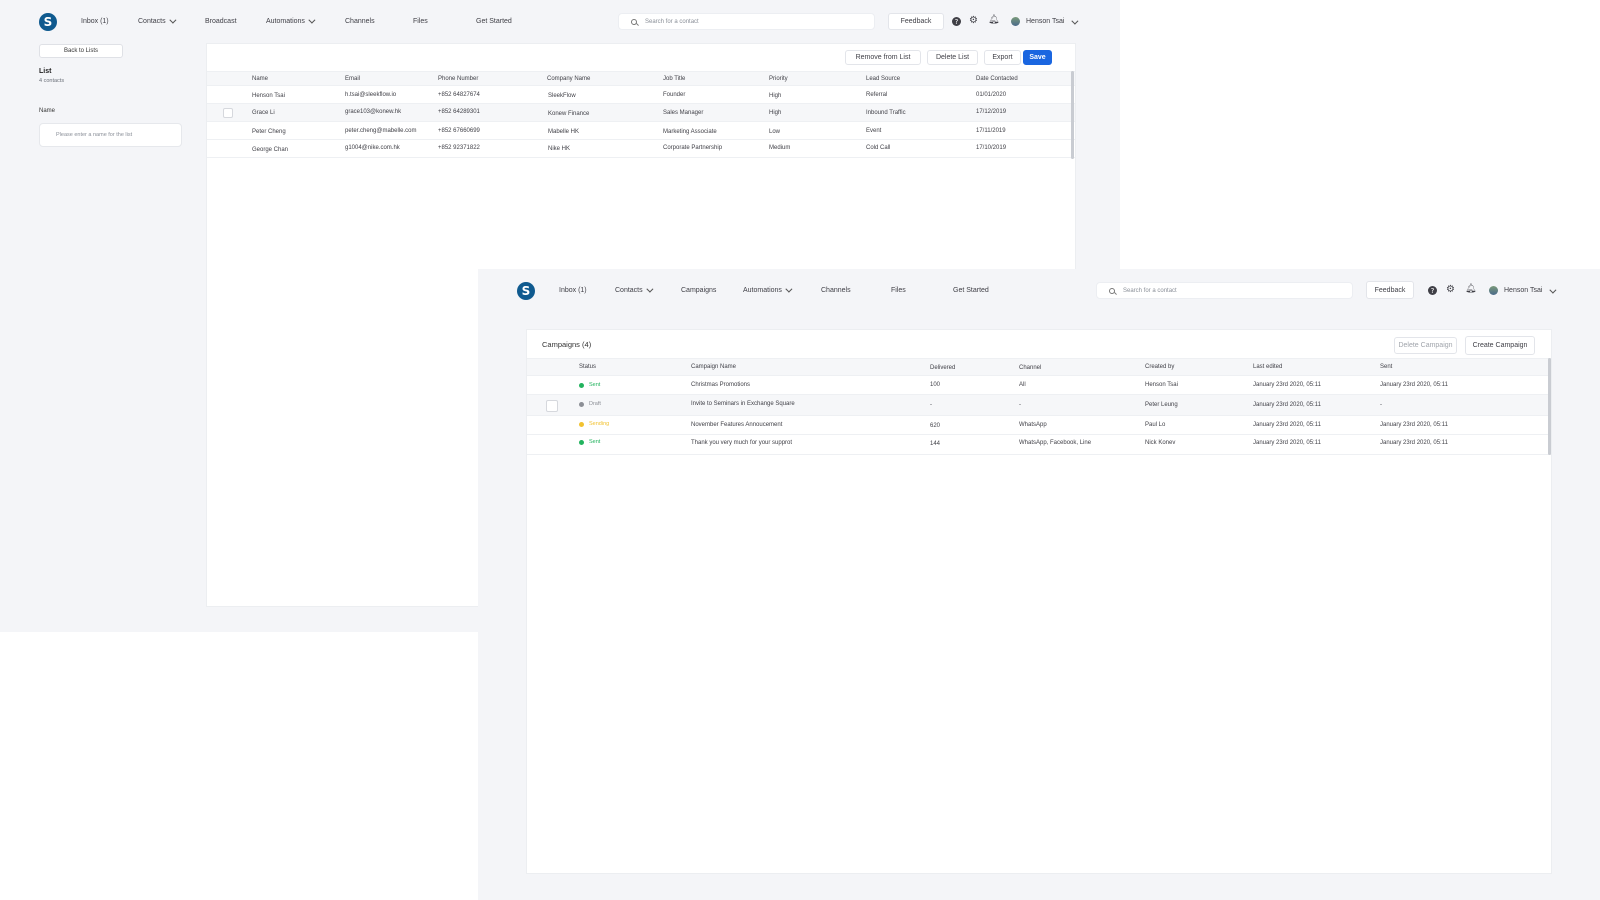 The width and height of the screenshot is (1600, 900). Describe the element at coordinates (991, 148) in the screenshot. I see `contact-date: 17/10/2019` at that location.